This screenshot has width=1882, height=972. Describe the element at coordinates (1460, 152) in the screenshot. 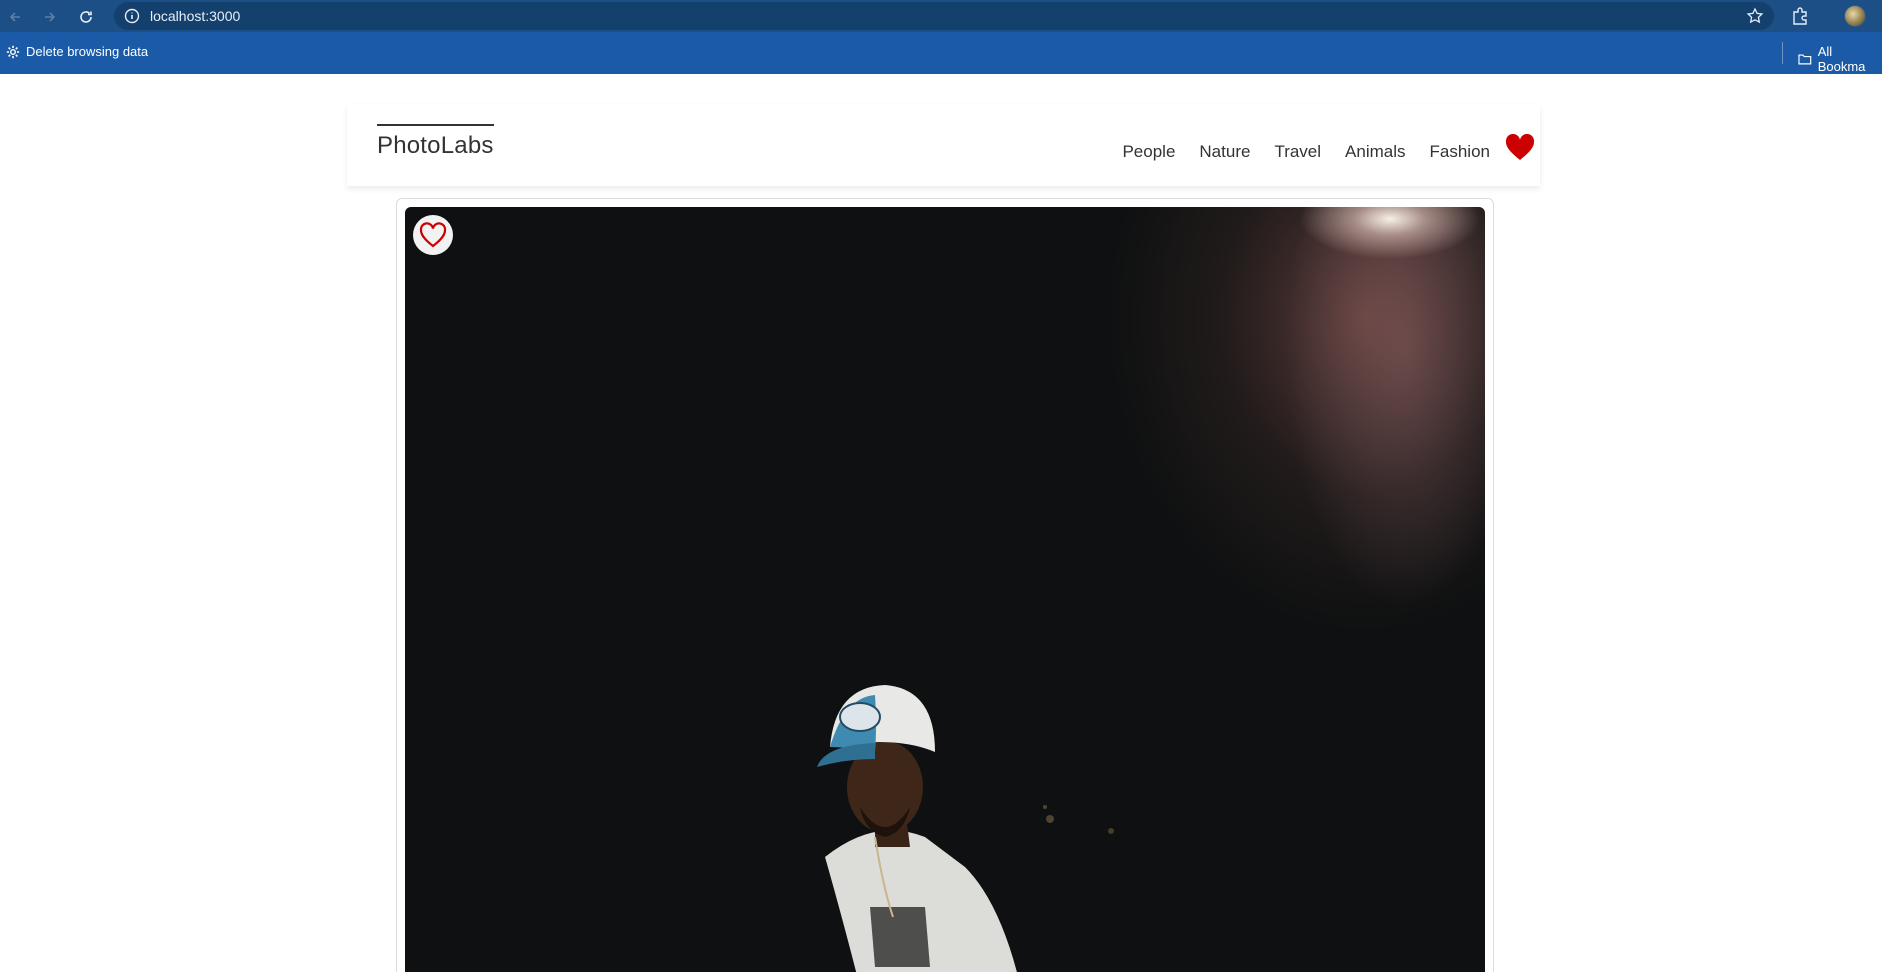

I see `topic-fashion: Fashion` at that location.